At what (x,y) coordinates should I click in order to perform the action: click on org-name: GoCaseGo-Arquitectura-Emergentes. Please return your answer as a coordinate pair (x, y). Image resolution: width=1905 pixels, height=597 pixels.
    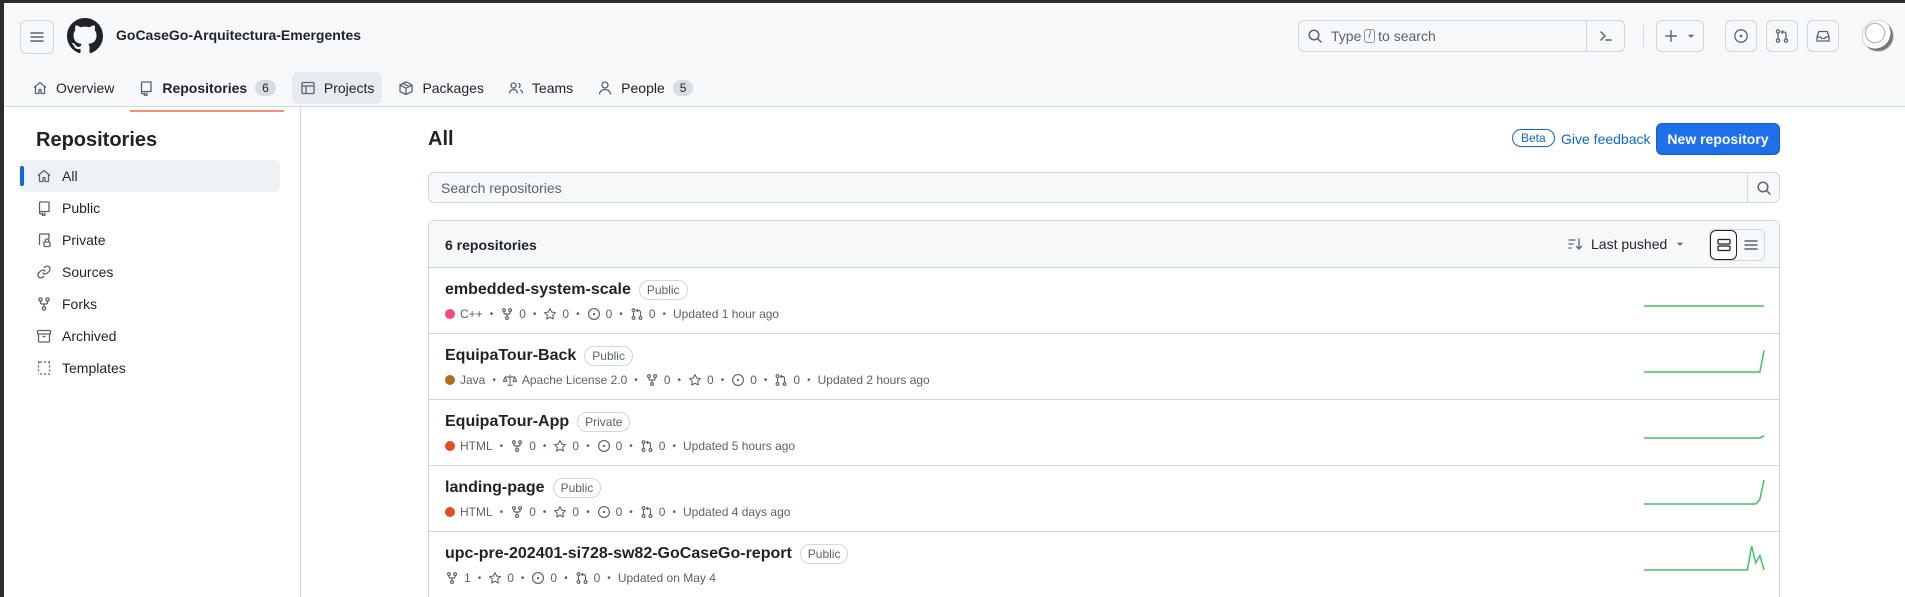
    Looking at the image, I should click on (238, 35).